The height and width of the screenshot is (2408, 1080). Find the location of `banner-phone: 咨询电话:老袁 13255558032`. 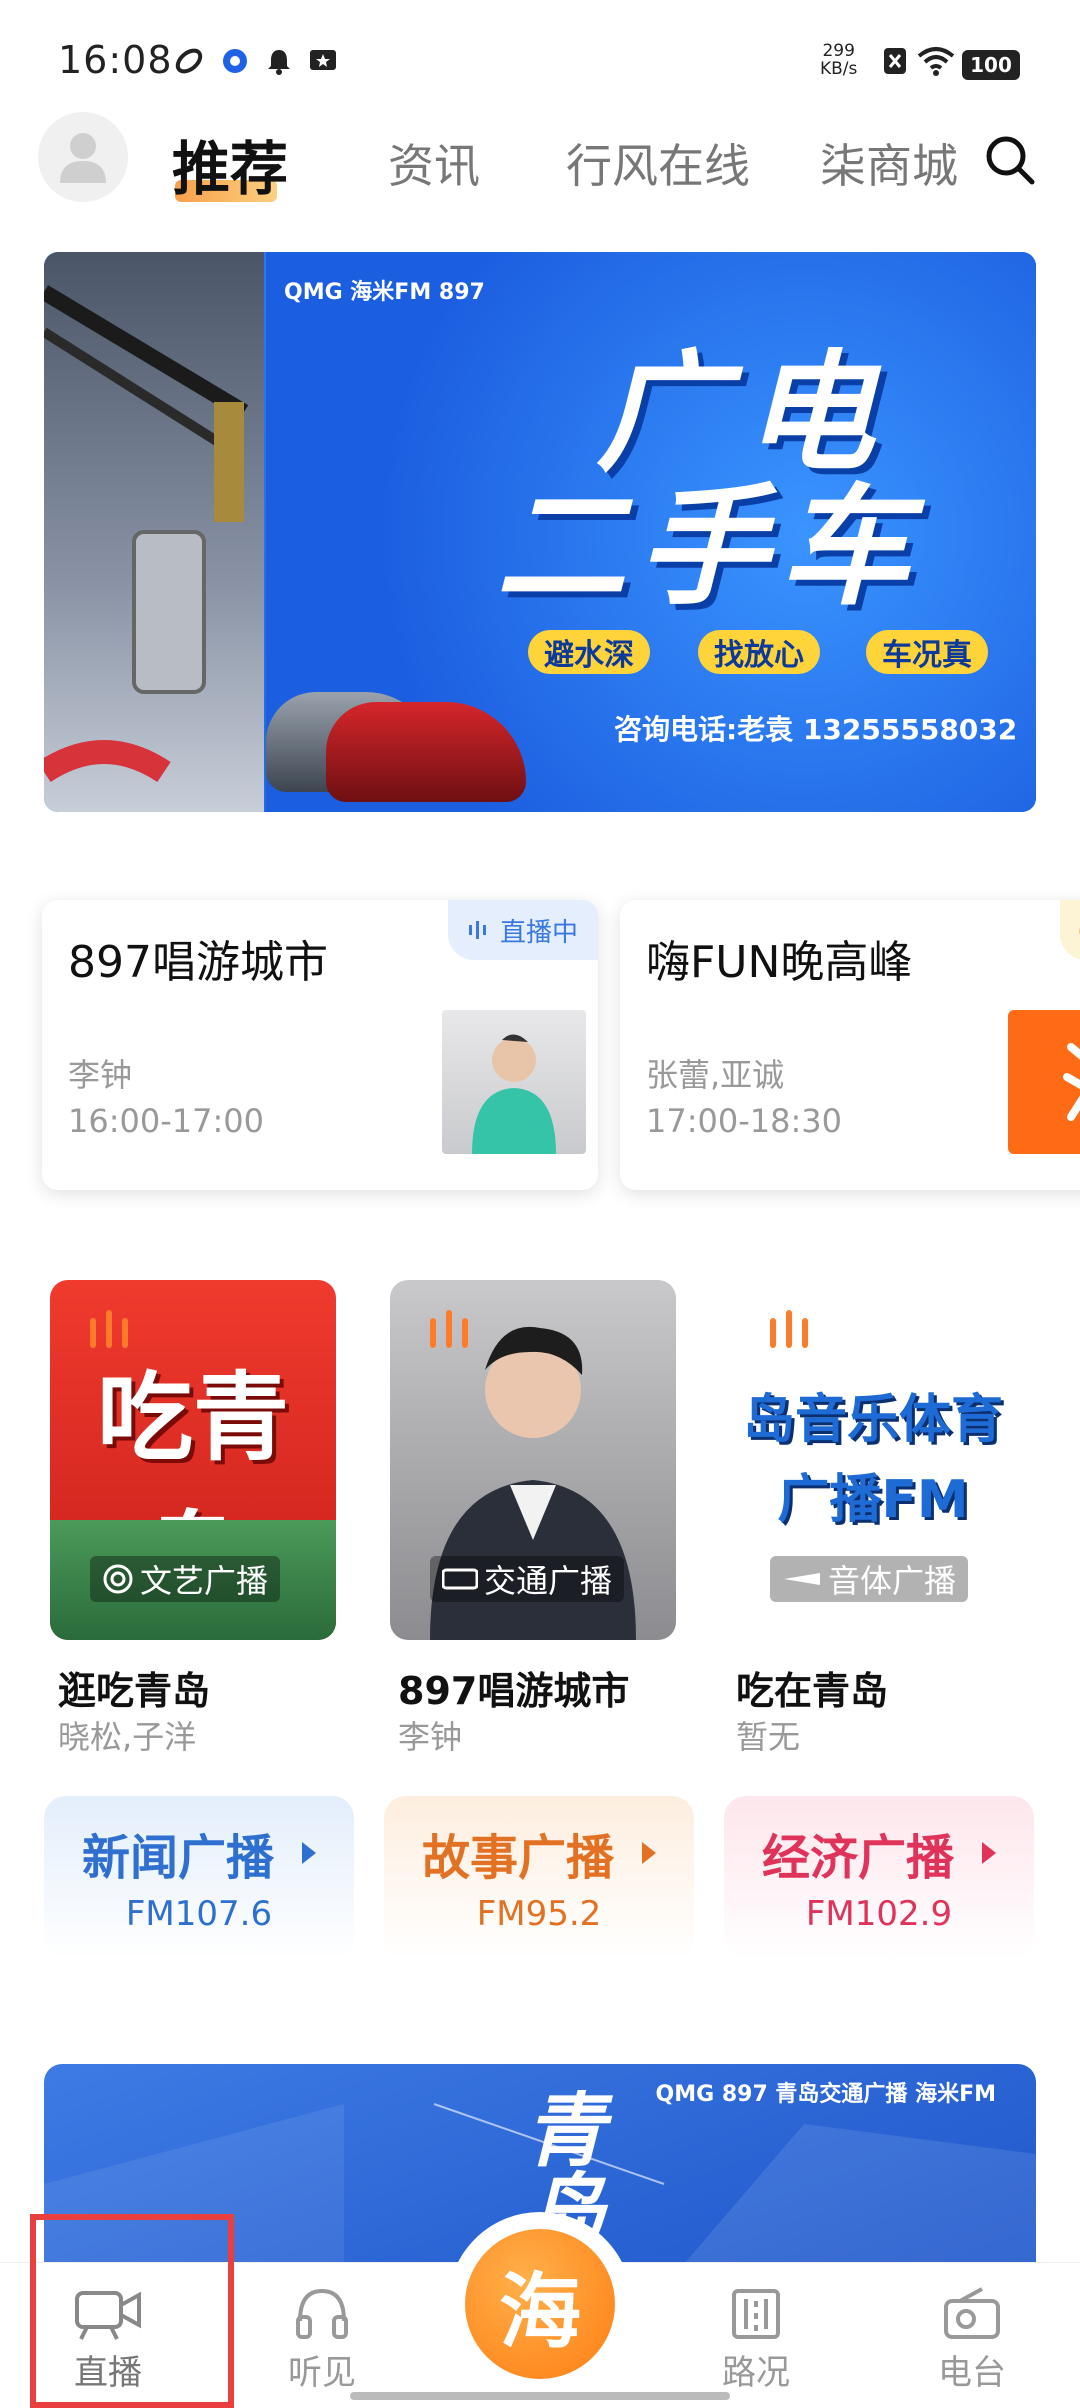

banner-phone: 咨询电话:老袁 13255558032 is located at coordinates (816, 729).